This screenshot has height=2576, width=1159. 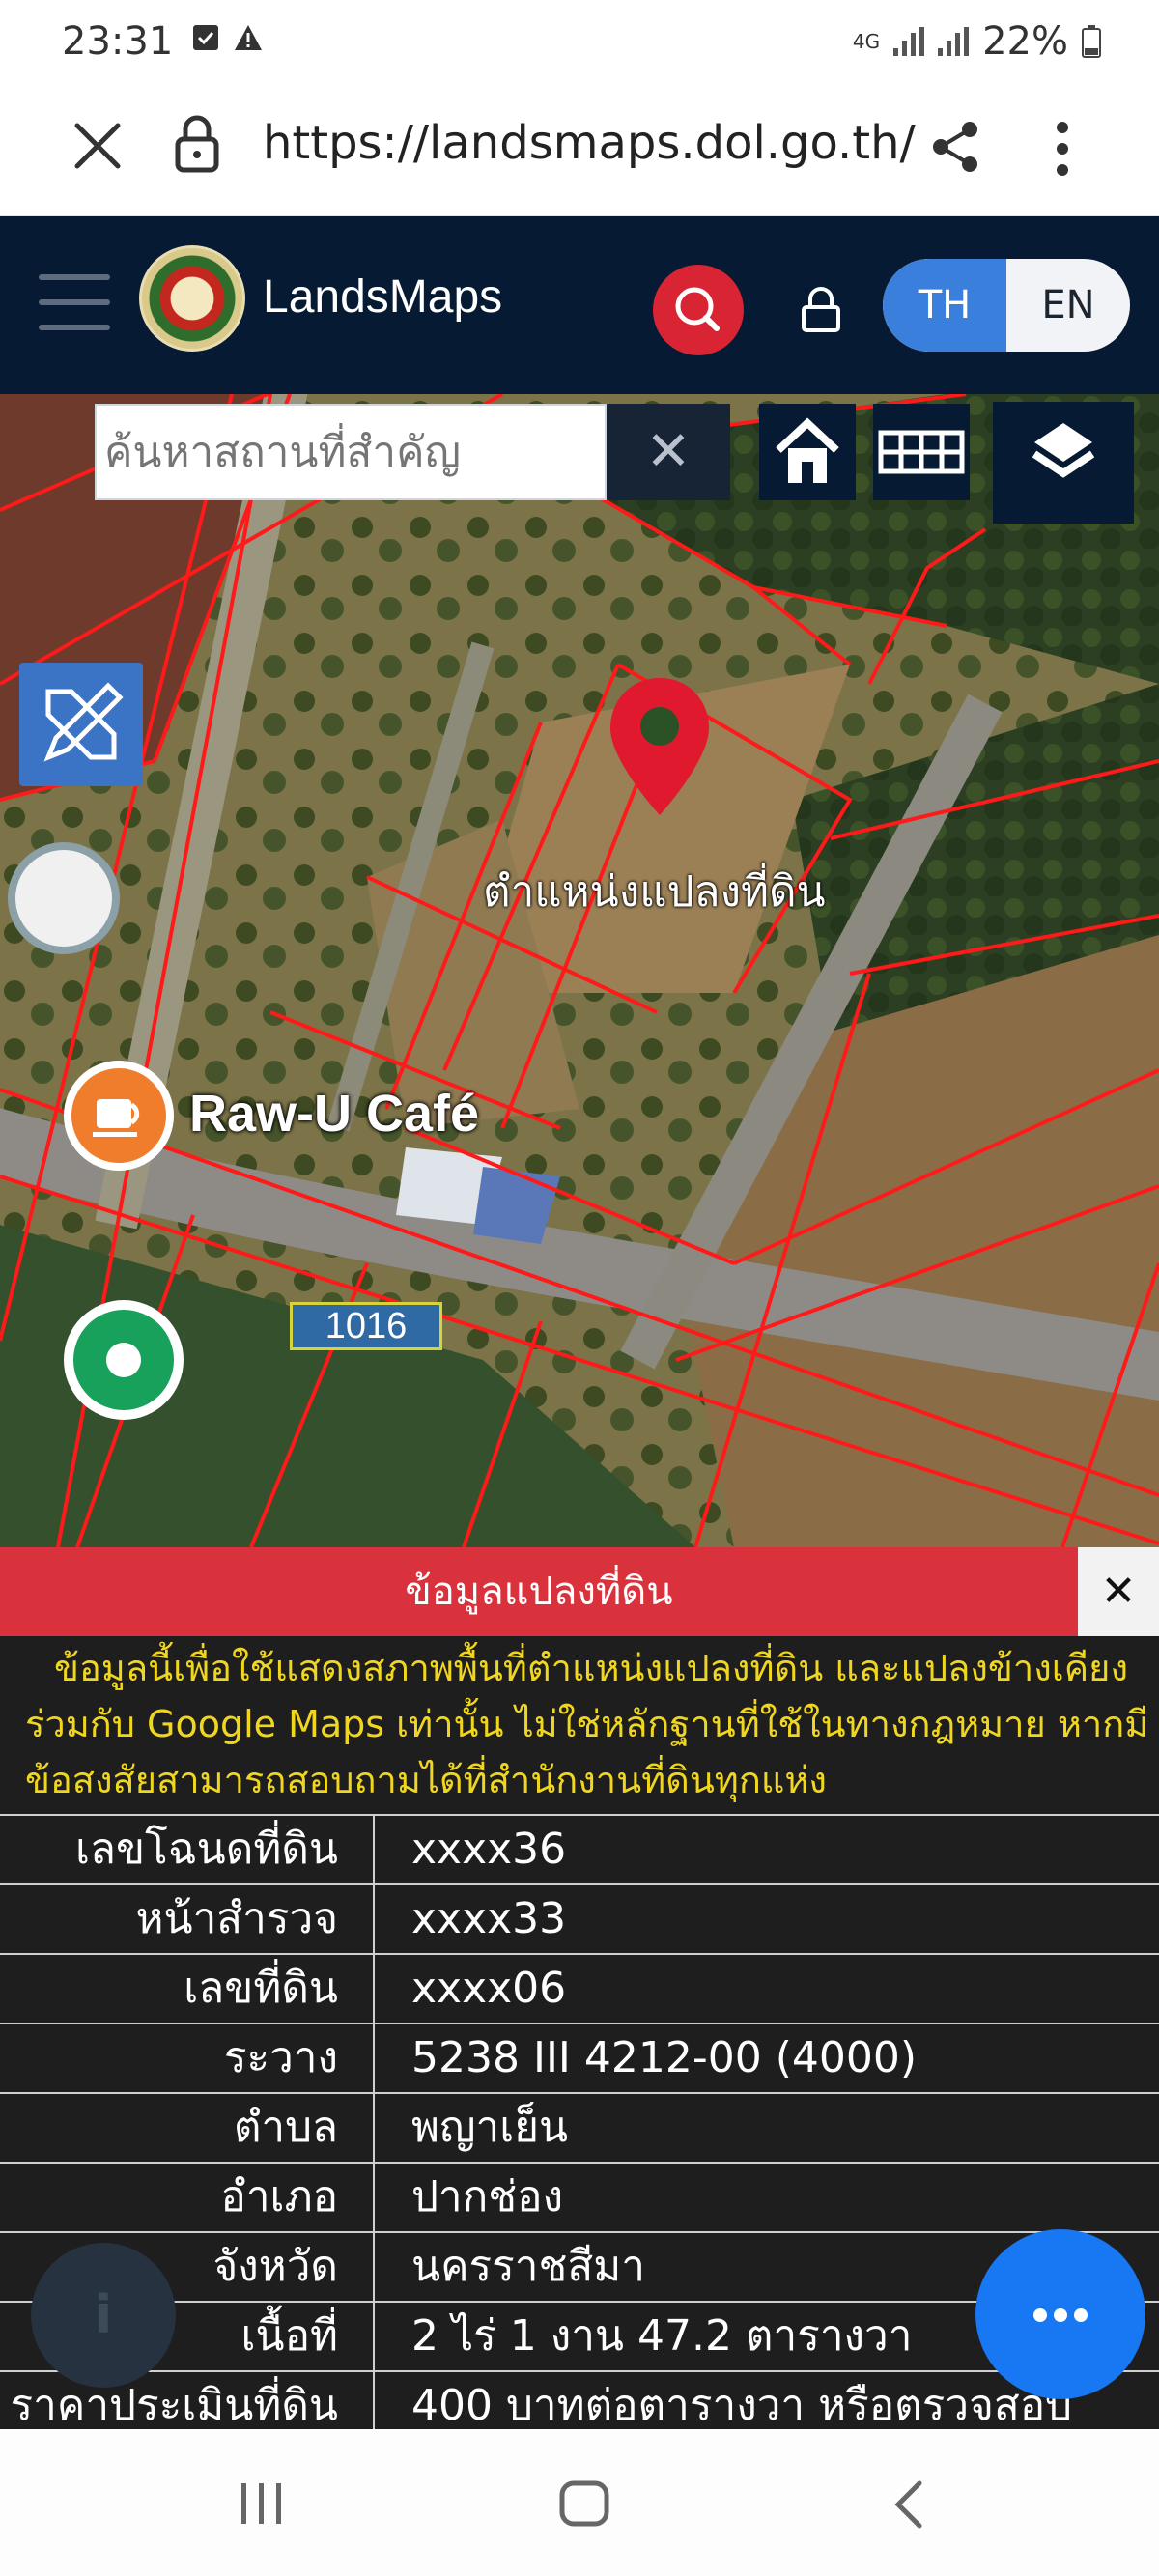 I want to click on layers-icon, so click(x=1063, y=450).